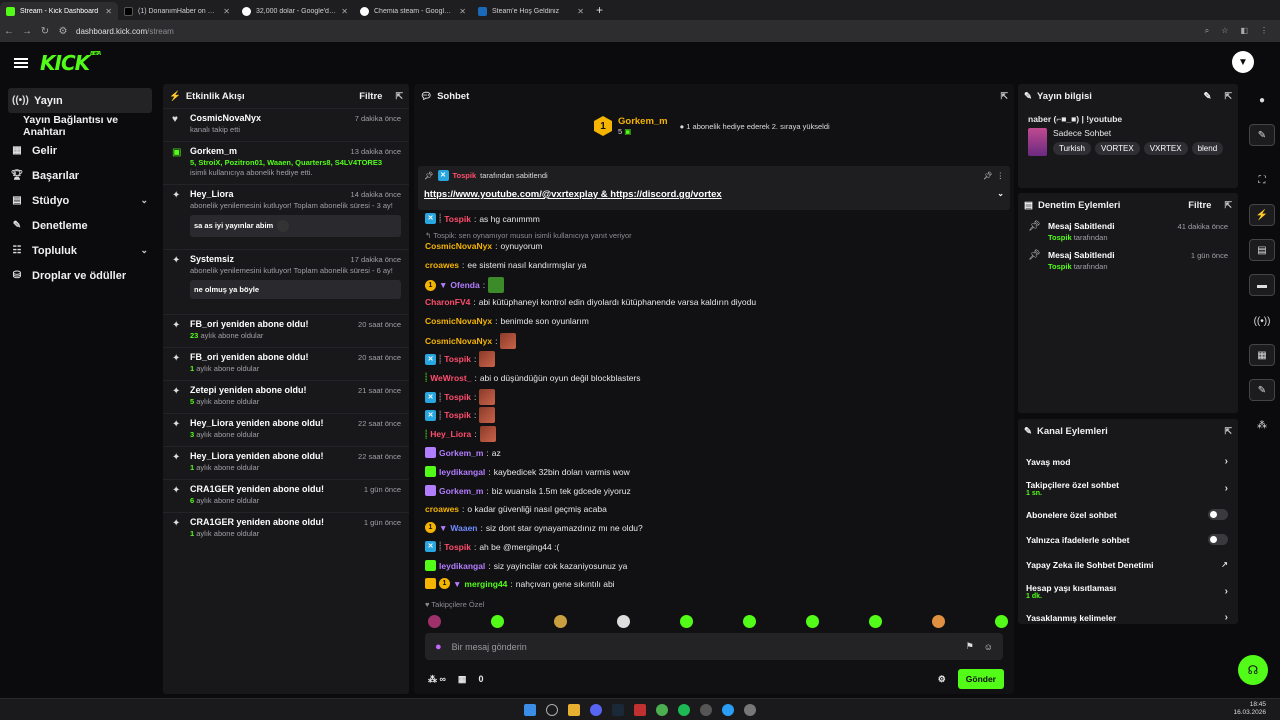 This screenshot has width=1280, height=720. Describe the element at coordinates (531, 11) in the screenshot. I see `browser-tab: Steam'e Hoş Geldiniz ✕` at that location.